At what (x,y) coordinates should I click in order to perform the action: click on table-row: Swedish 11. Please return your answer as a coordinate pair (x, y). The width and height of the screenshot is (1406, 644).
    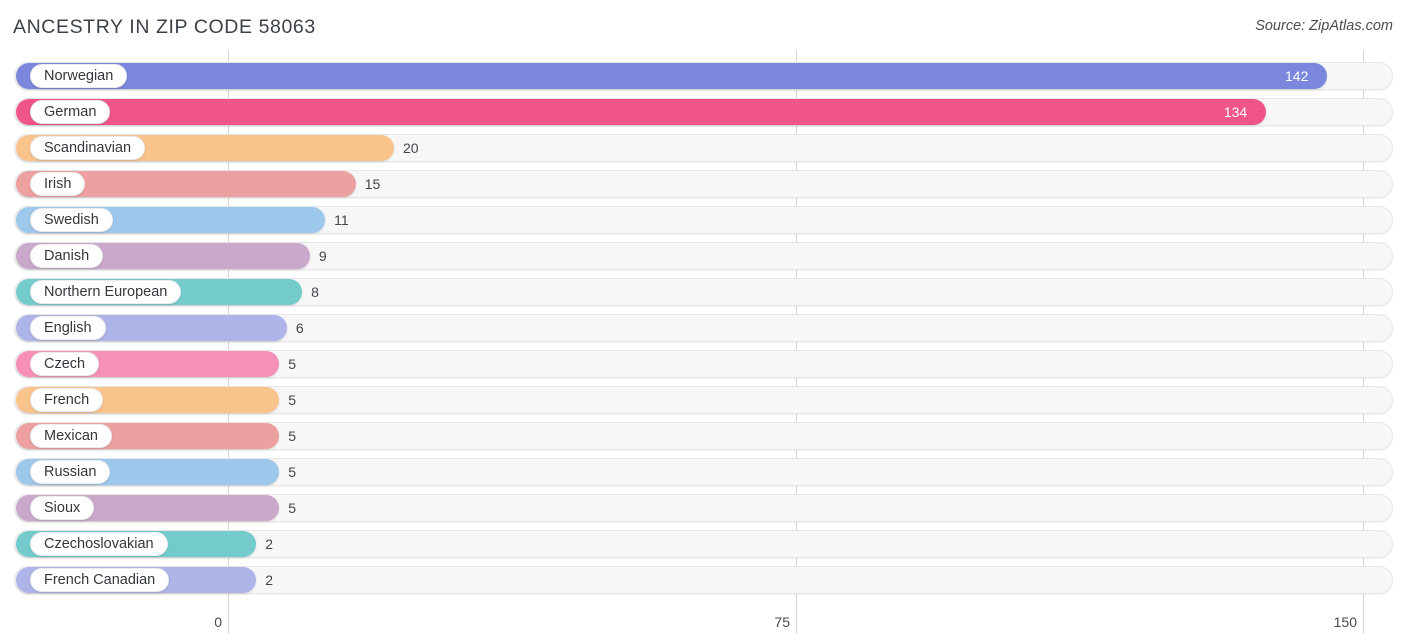
    Looking at the image, I should click on (703, 220).